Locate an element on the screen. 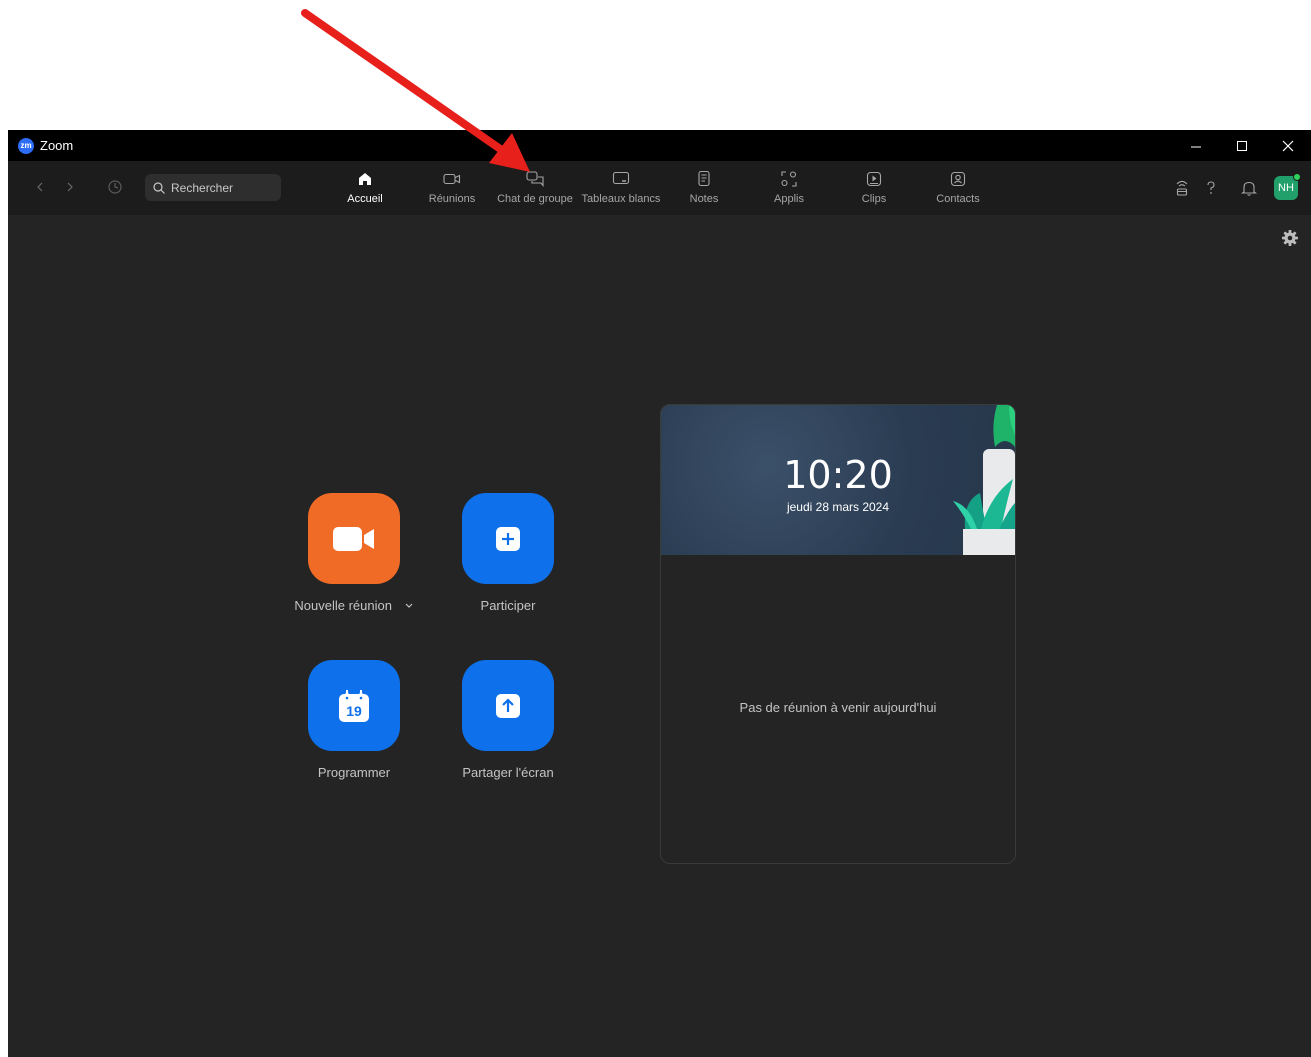 This screenshot has height=1057, width=1311. tab-label: Clips is located at coordinates (874, 199).